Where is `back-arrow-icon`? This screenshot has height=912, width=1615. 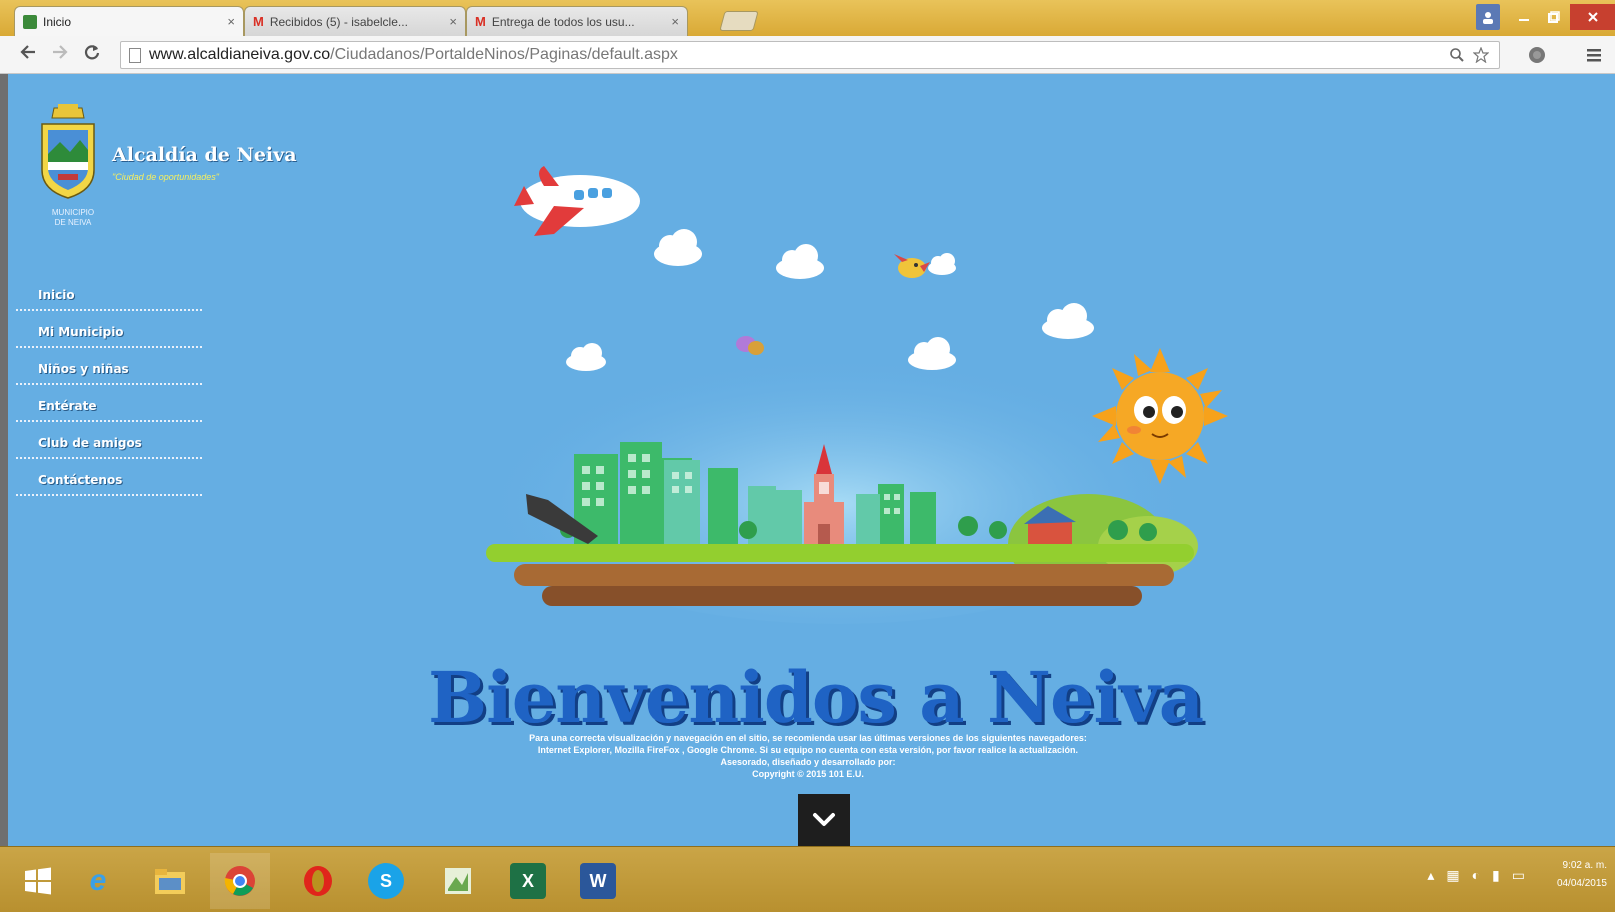 back-arrow-icon is located at coordinates (28, 55).